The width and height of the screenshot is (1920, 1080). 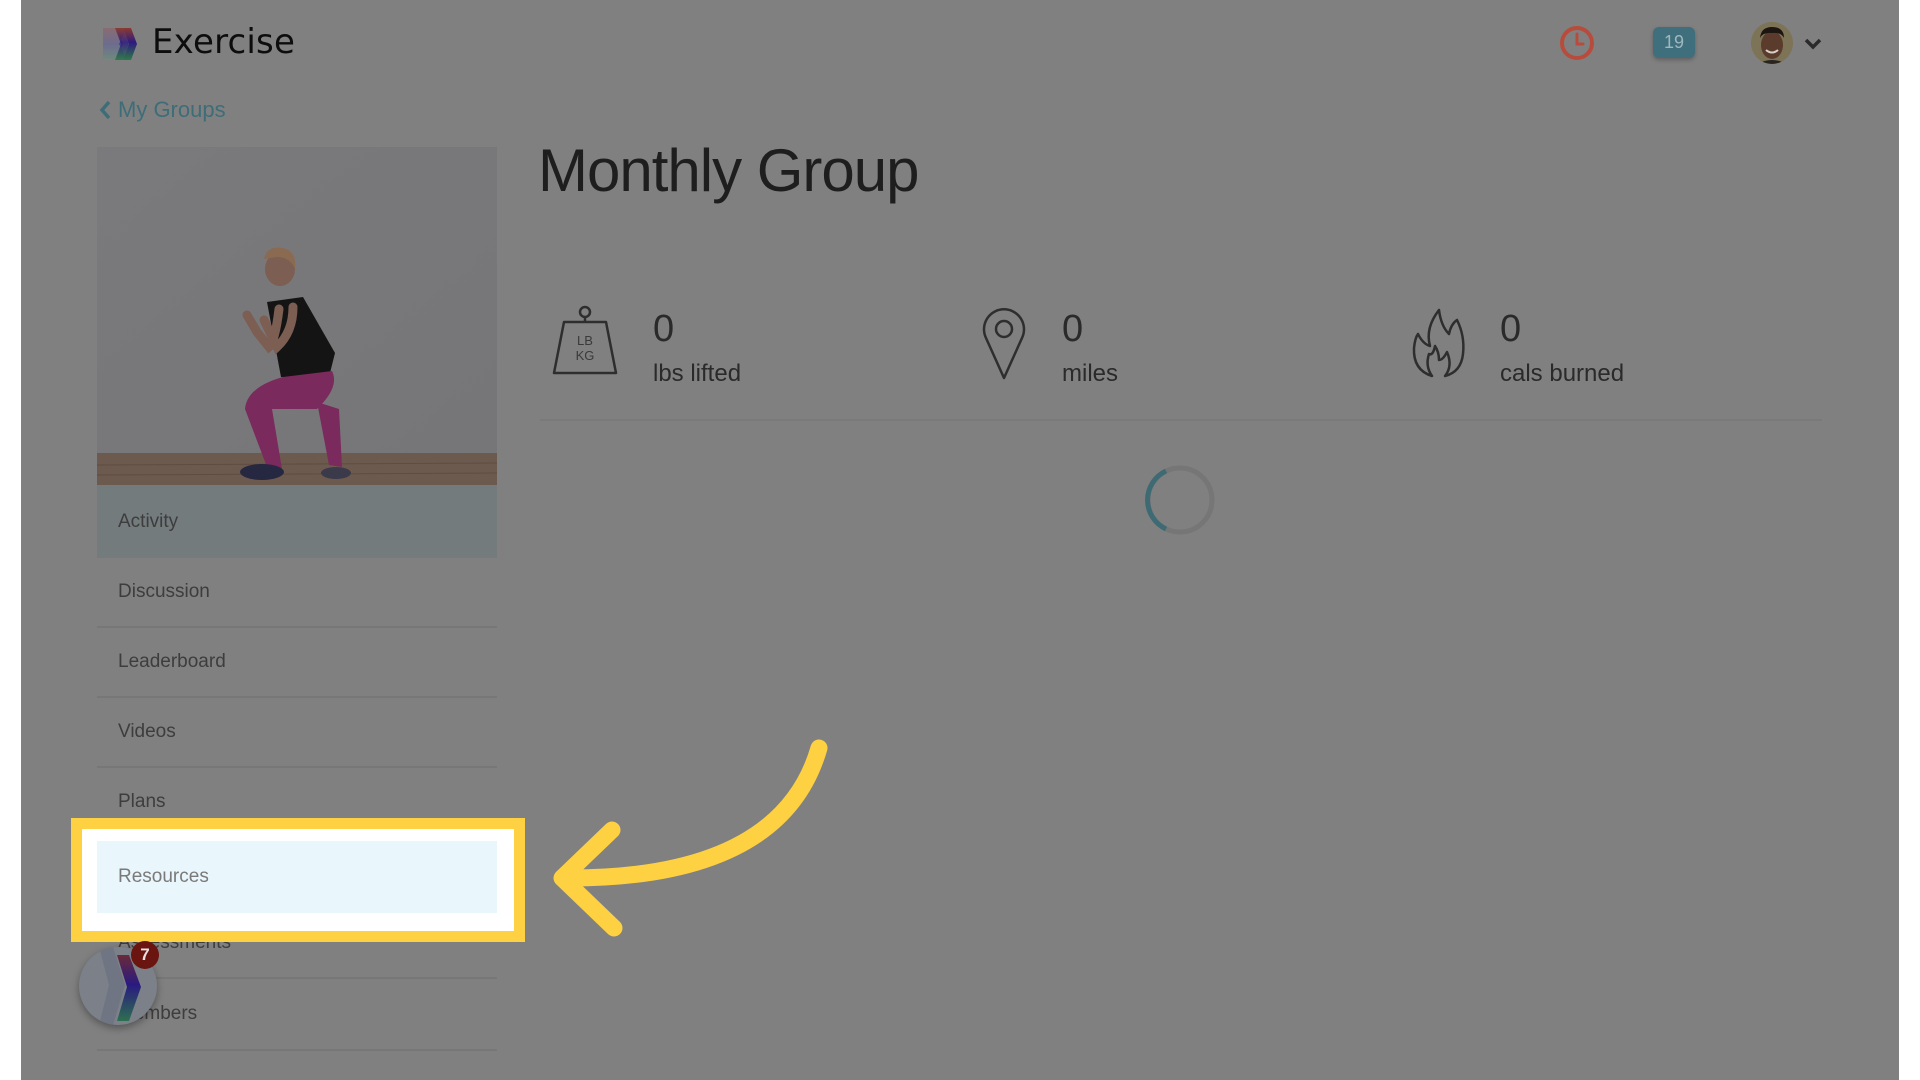 I want to click on launcher-badge: 7, so click(x=145, y=955).